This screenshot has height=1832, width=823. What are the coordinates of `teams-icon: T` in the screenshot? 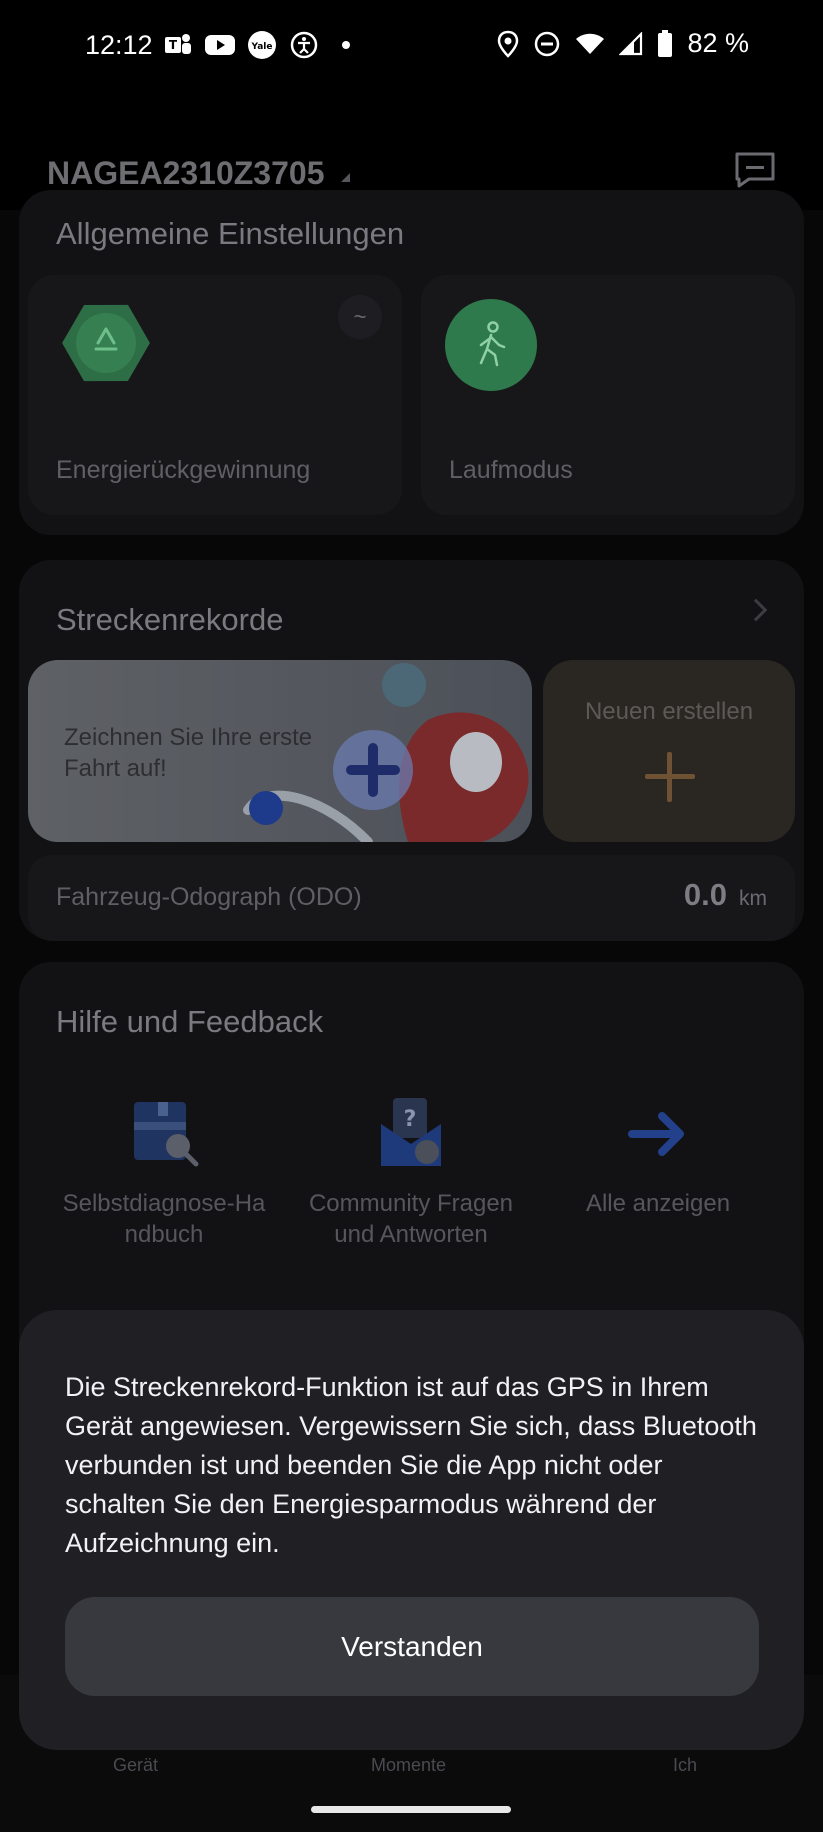 It's located at (178, 45).